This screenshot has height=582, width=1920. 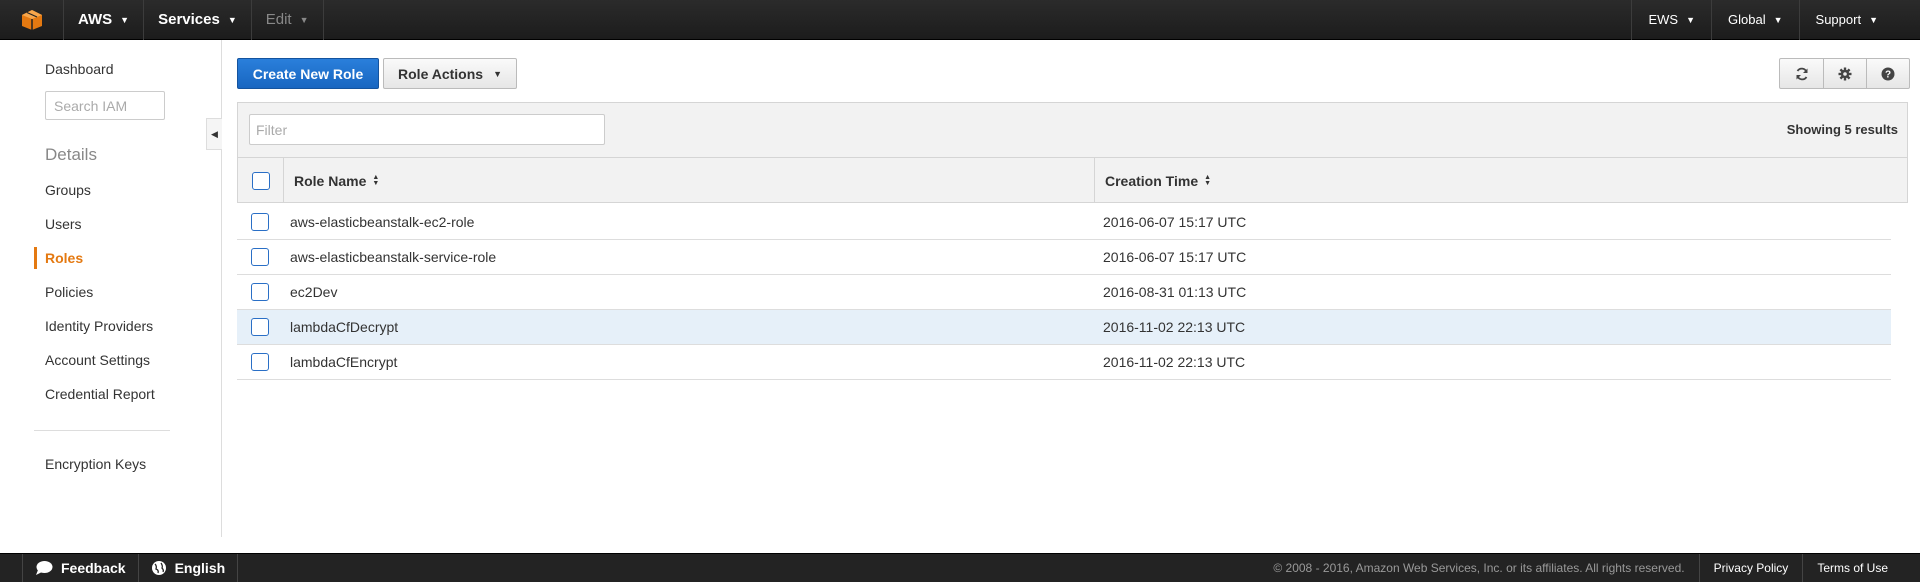 I want to click on sidebar-item-groups: Groups, so click(x=68, y=190).